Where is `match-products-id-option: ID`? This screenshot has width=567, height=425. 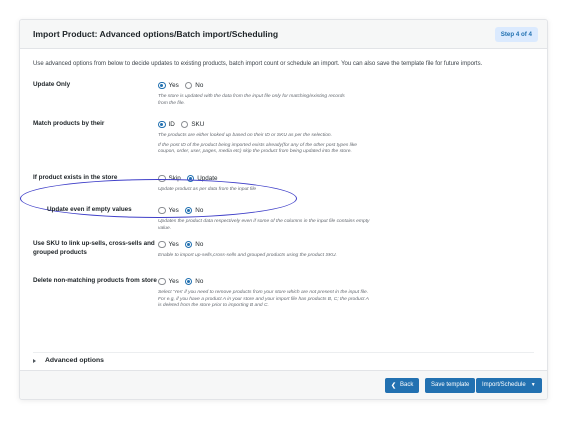
match-products-id-option: ID is located at coordinates (166, 124).